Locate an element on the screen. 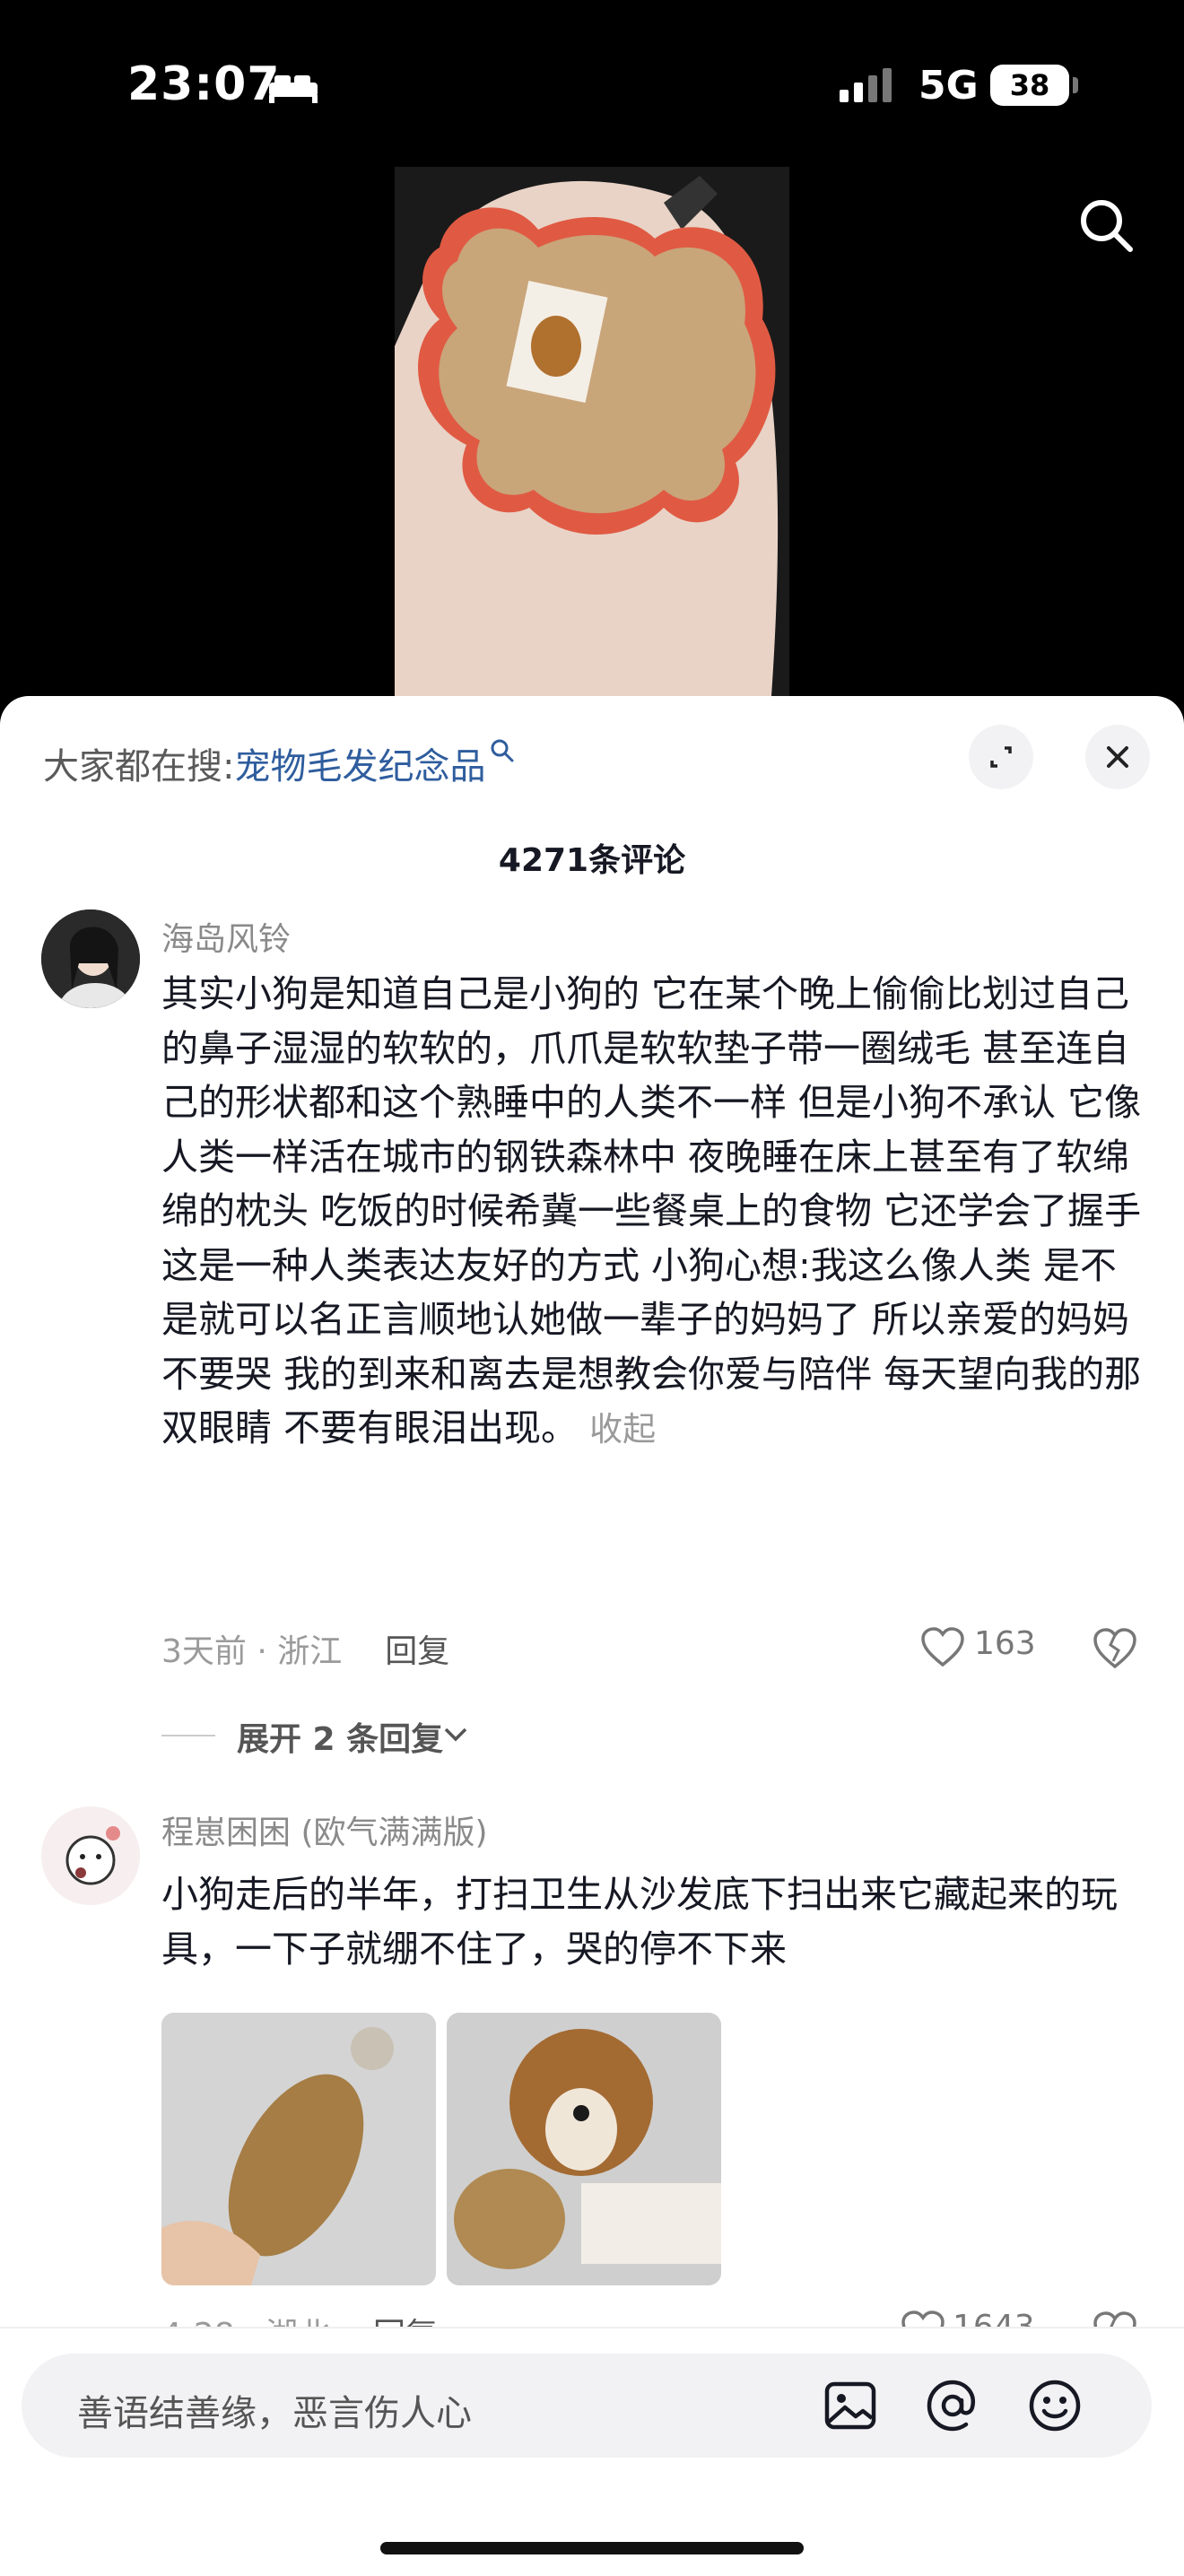 The width and height of the screenshot is (1184, 2576). battery-level: 38 is located at coordinates (1029, 85).